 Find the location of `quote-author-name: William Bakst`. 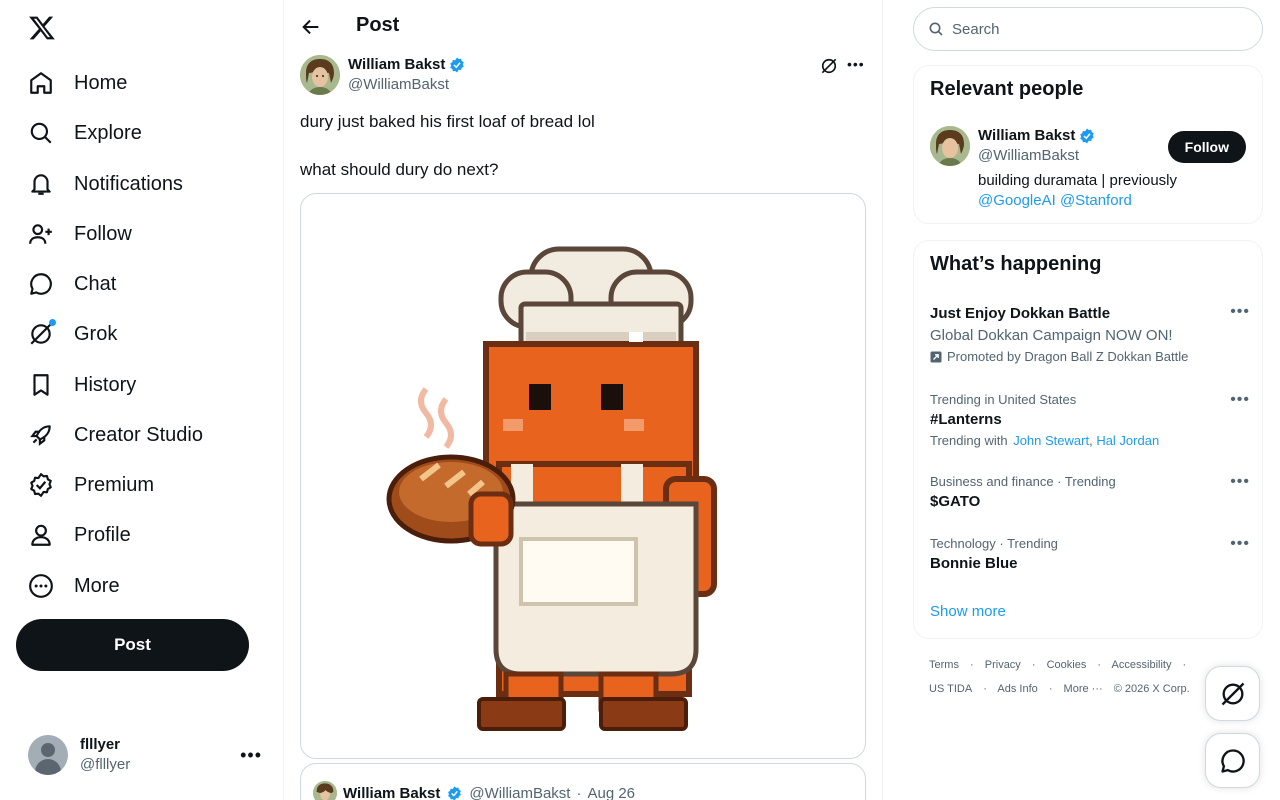

quote-author-name: William Bakst is located at coordinates (392, 792).